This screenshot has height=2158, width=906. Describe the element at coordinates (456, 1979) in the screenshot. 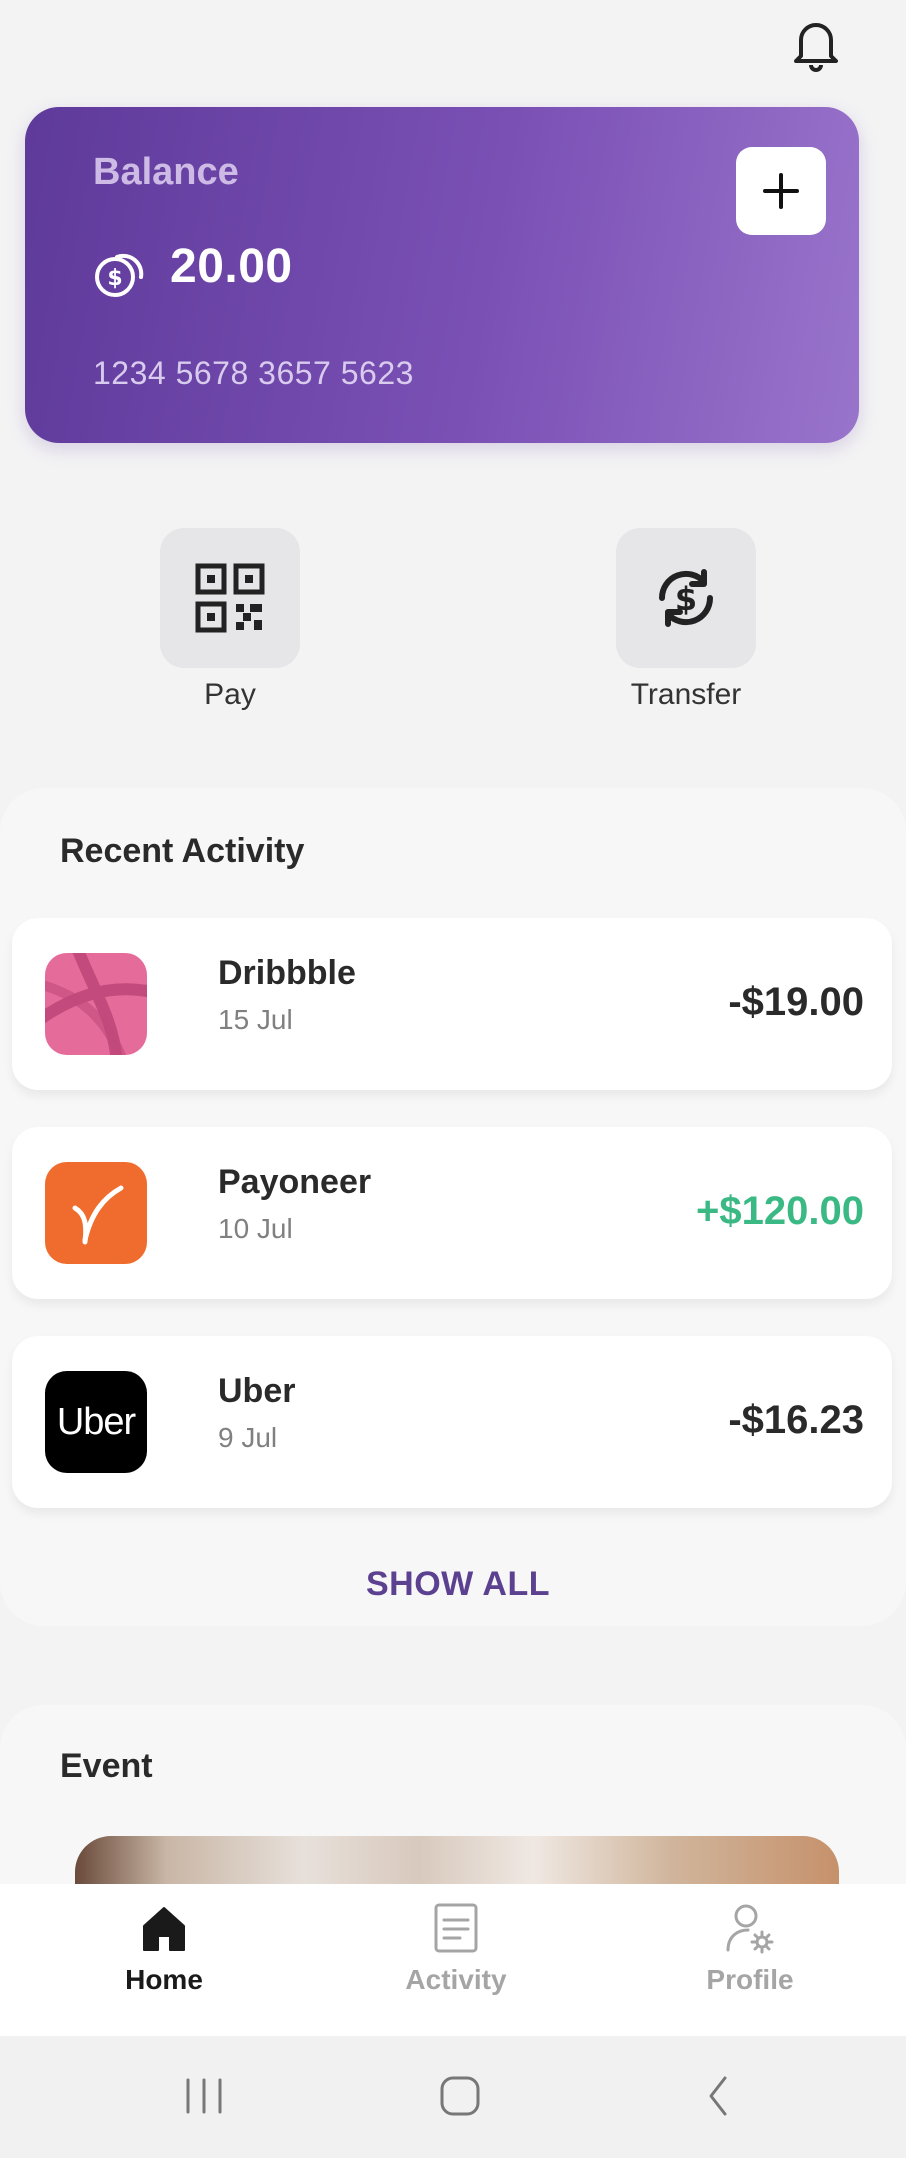

I see `tab-activity-label: Activity` at that location.